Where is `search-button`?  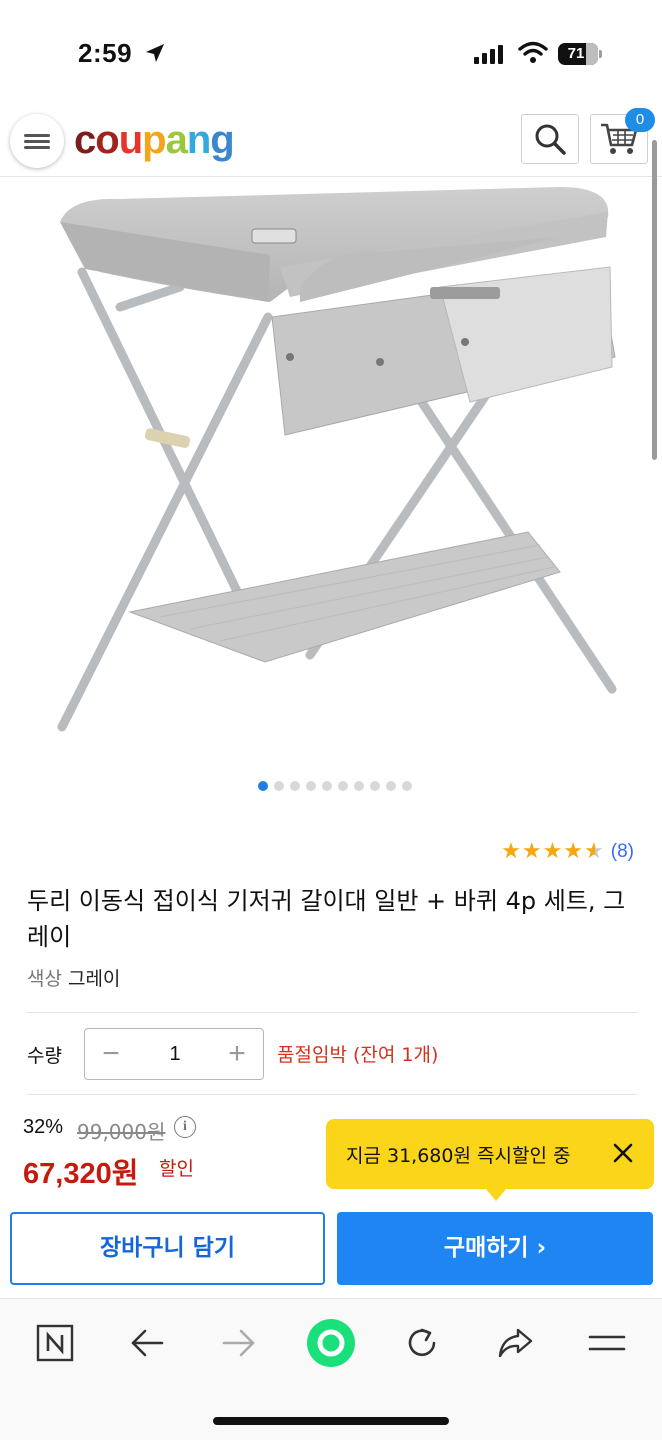
search-button is located at coordinates (550, 139).